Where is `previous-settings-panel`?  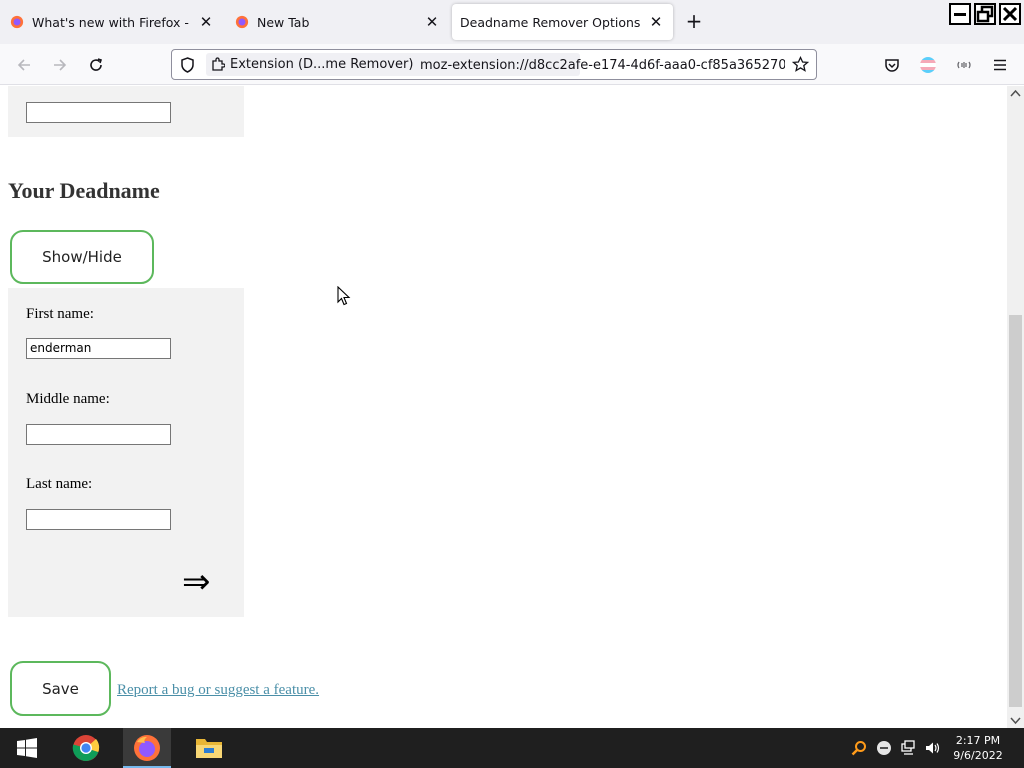
previous-settings-panel is located at coordinates (126, 111).